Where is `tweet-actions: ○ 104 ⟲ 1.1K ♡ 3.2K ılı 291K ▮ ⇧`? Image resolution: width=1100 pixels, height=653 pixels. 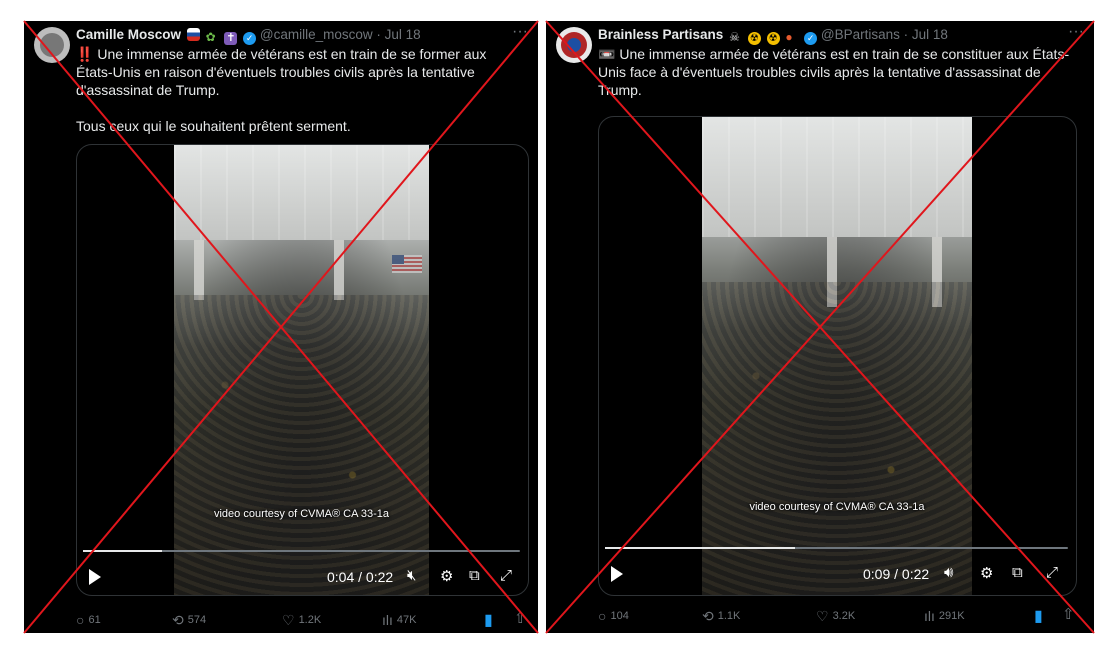 tweet-actions: ○ 104 ⟲ 1.1K ♡ 3.2K ılı 291K ▮ ⇧ is located at coordinates (820, 616).